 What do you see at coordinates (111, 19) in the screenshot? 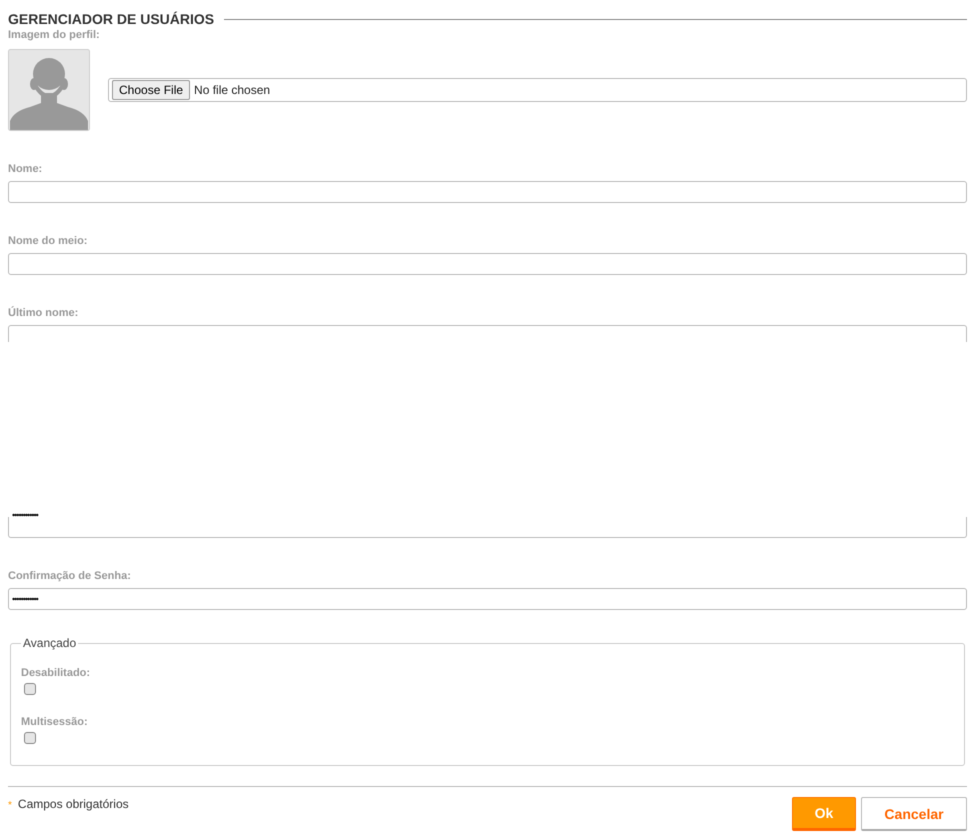
I see `section-title: GERENCIADOR DE USUÁRIOS` at bounding box center [111, 19].